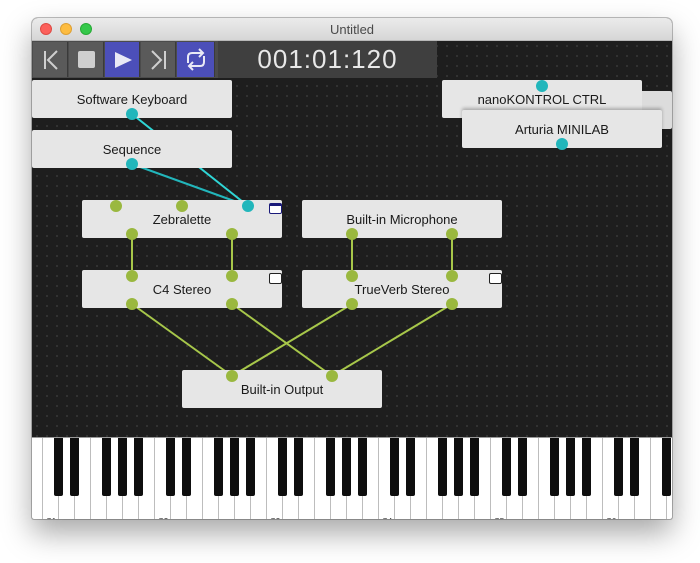 The width and height of the screenshot is (700, 563). Describe the element at coordinates (611, 518) in the screenshot. I see `octave-label: C6` at that location.